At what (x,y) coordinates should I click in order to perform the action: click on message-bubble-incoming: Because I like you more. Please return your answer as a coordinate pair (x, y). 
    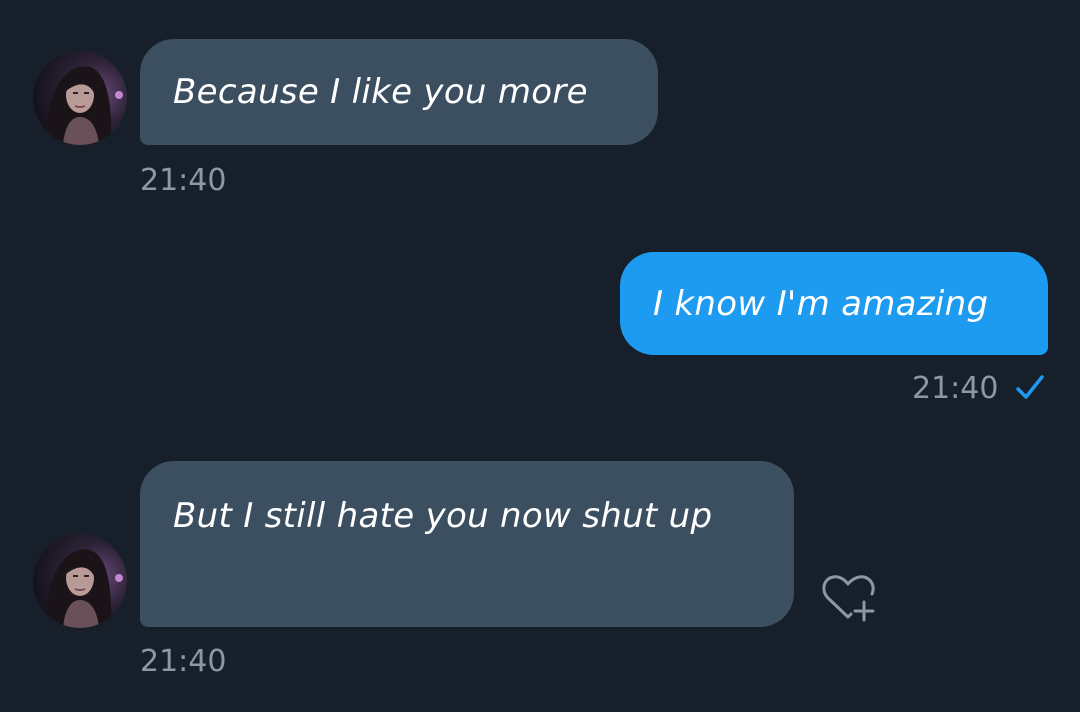
    Looking at the image, I should click on (399, 92).